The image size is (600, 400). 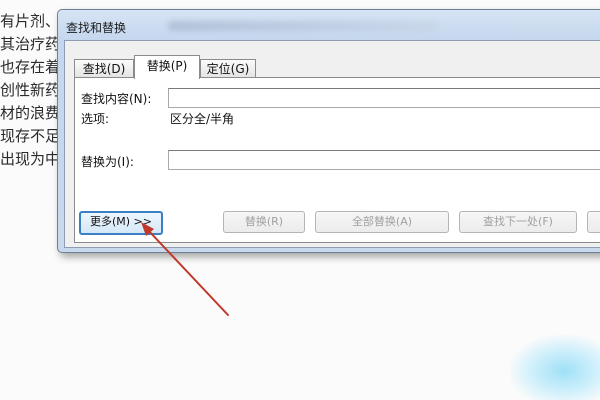 I want to click on screen-glare, so click(x=555, y=367).